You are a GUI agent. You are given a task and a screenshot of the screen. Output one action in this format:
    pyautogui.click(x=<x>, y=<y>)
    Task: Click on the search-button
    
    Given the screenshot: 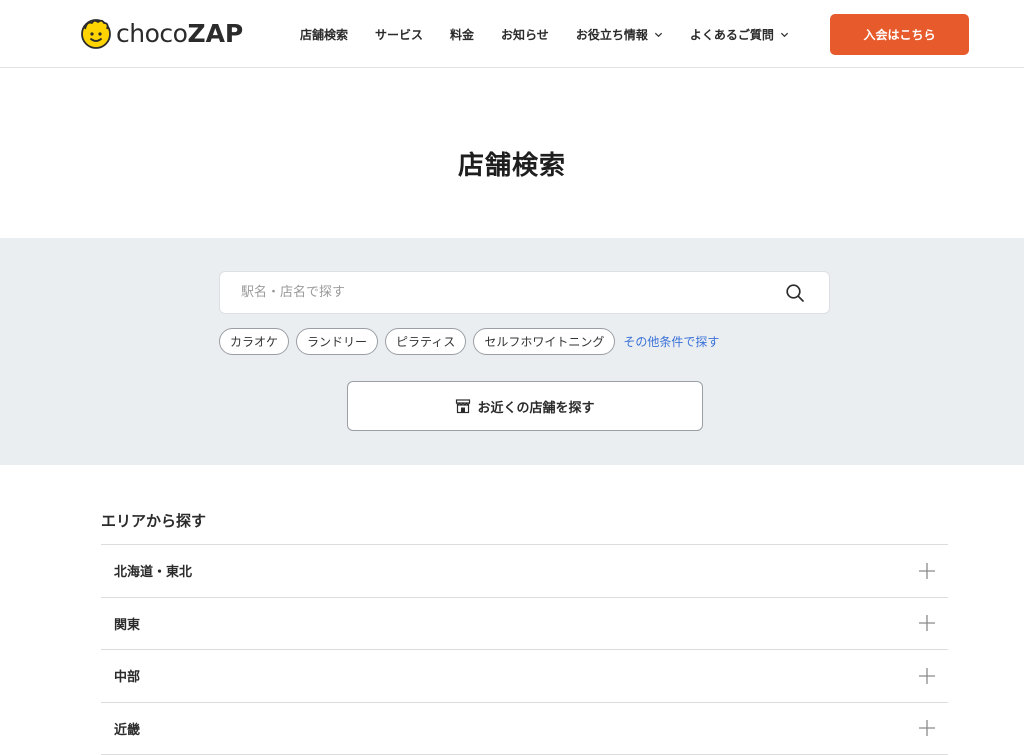 What is the action you would take?
    pyautogui.click(x=795, y=293)
    